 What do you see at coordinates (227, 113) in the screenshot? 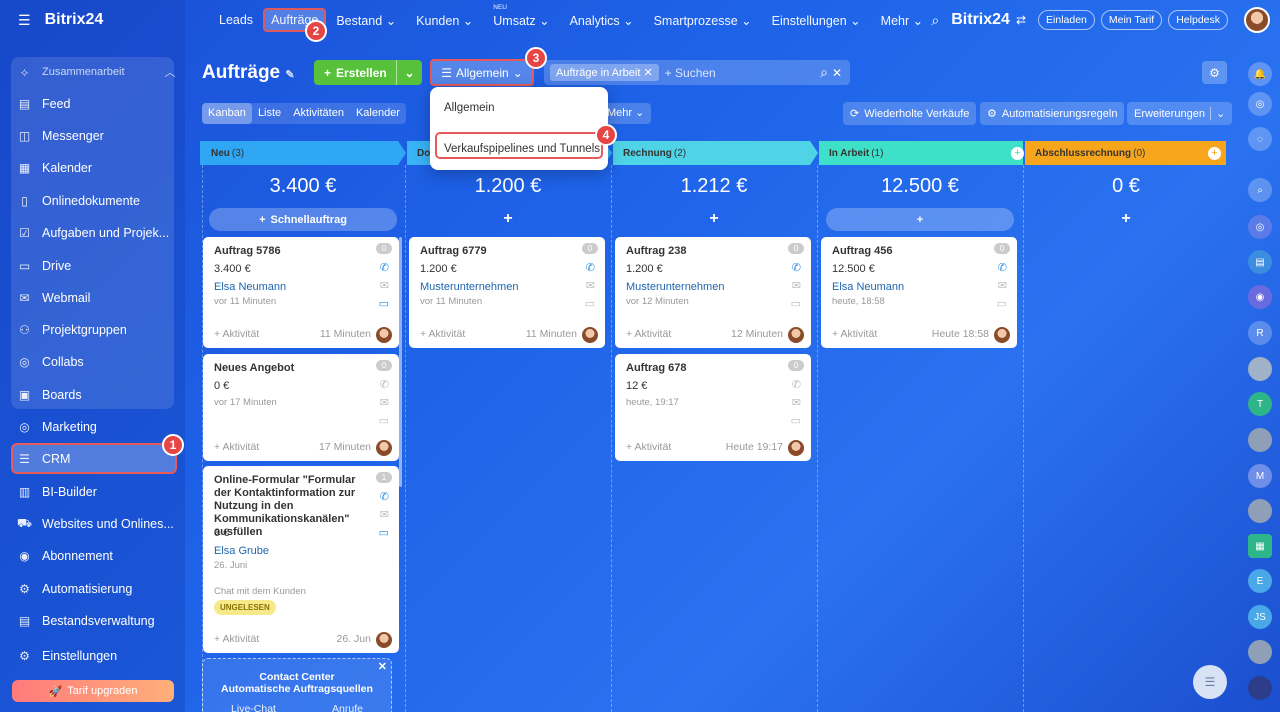
I see `view-kanban: Kanban` at bounding box center [227, 113].